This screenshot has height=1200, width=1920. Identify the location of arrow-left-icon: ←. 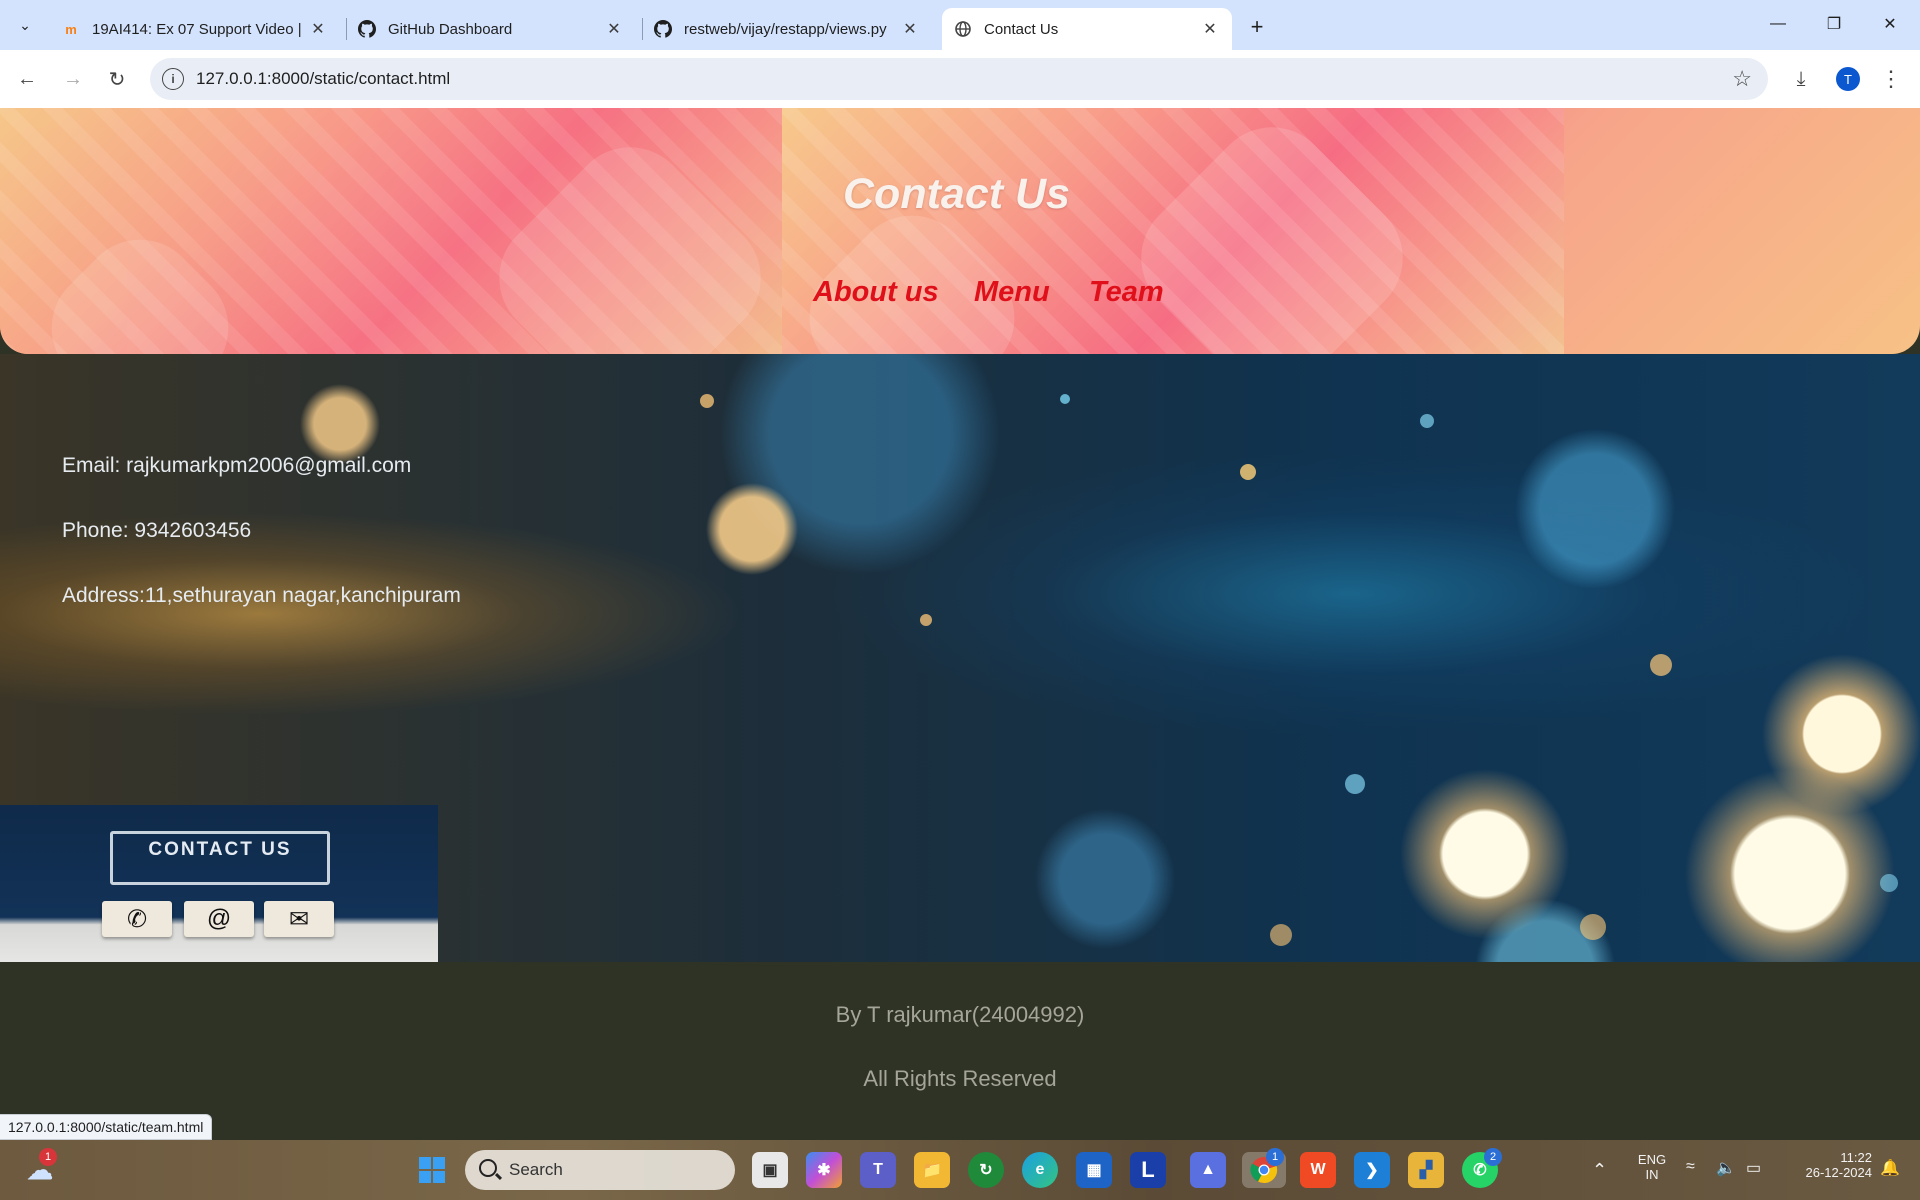
(27, 78).